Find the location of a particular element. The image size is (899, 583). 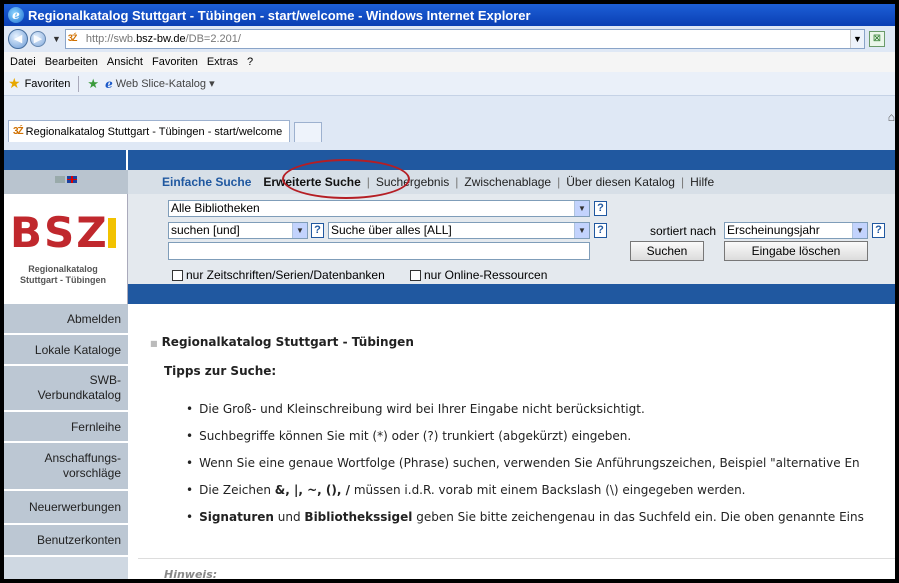

nav-neuerwerbungen: Neuerwerbungen is located at coordinates (66, 508).